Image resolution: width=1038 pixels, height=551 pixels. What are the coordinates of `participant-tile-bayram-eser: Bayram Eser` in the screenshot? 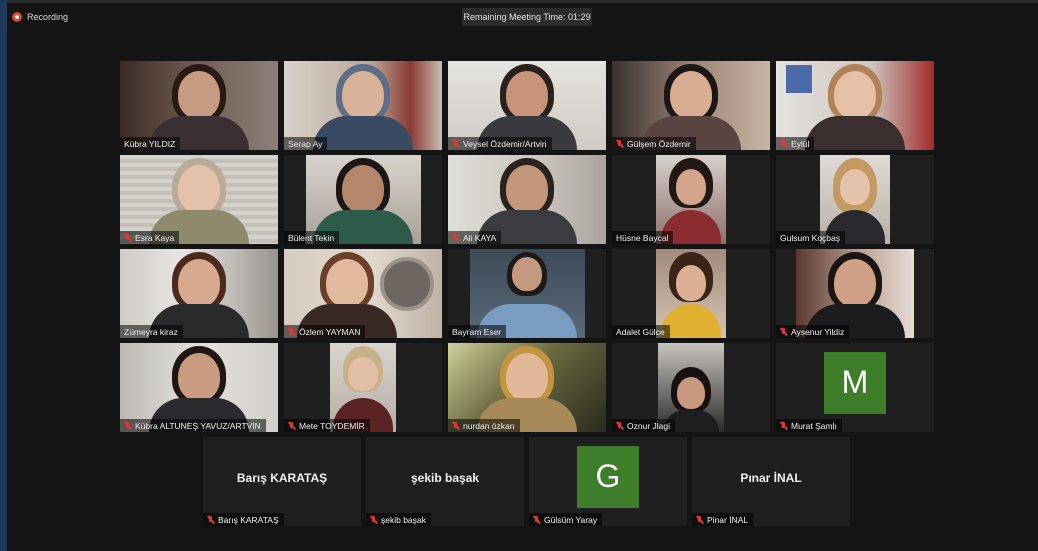 It's located at (527, 293).